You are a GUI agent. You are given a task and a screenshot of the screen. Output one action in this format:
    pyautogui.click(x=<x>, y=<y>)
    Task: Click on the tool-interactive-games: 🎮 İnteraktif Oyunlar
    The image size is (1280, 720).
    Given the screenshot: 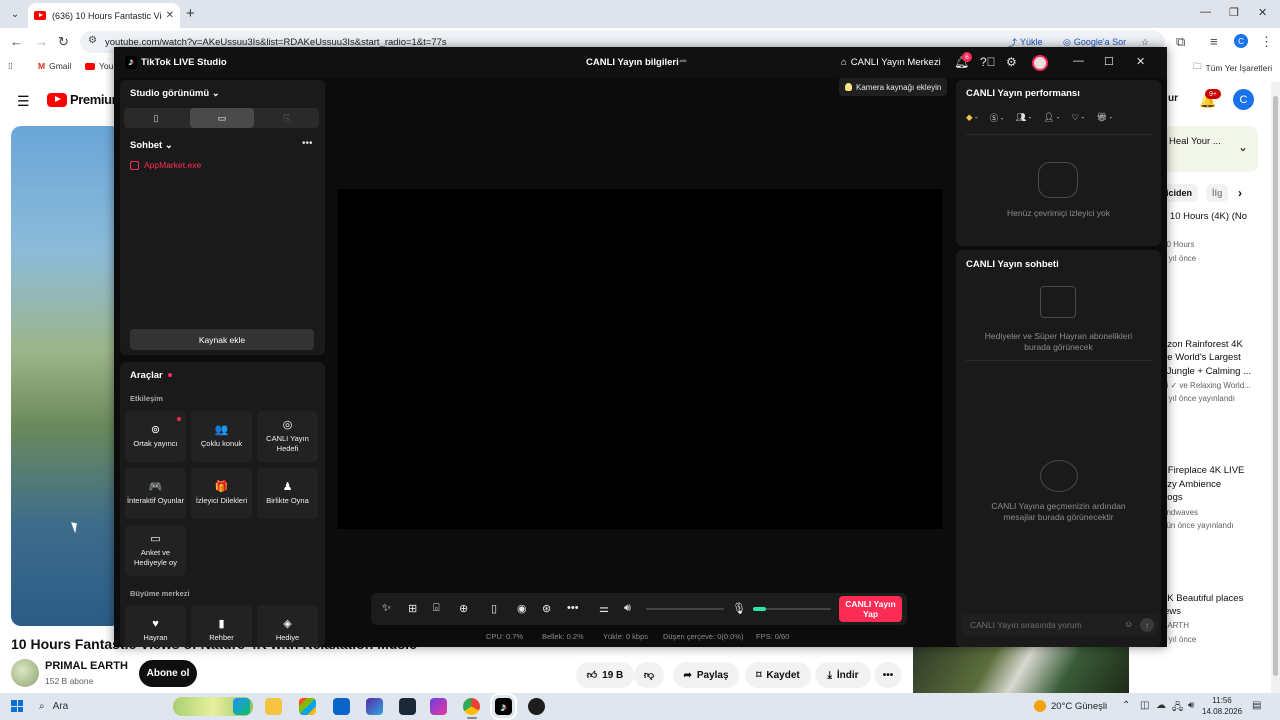 What is the action you would take?
    pyautogui.click(x=155, y=493)
    